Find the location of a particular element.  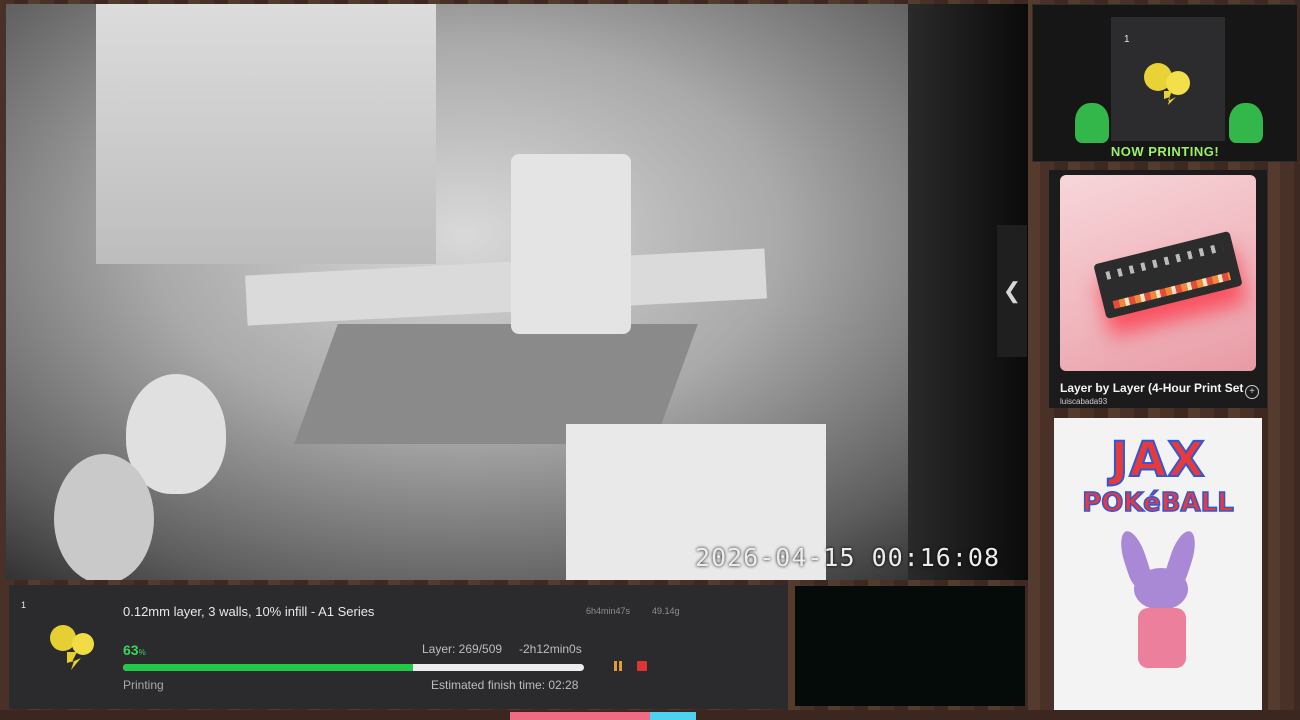

time-remaining: -2h12min0s is located at coordinates (550, 649).